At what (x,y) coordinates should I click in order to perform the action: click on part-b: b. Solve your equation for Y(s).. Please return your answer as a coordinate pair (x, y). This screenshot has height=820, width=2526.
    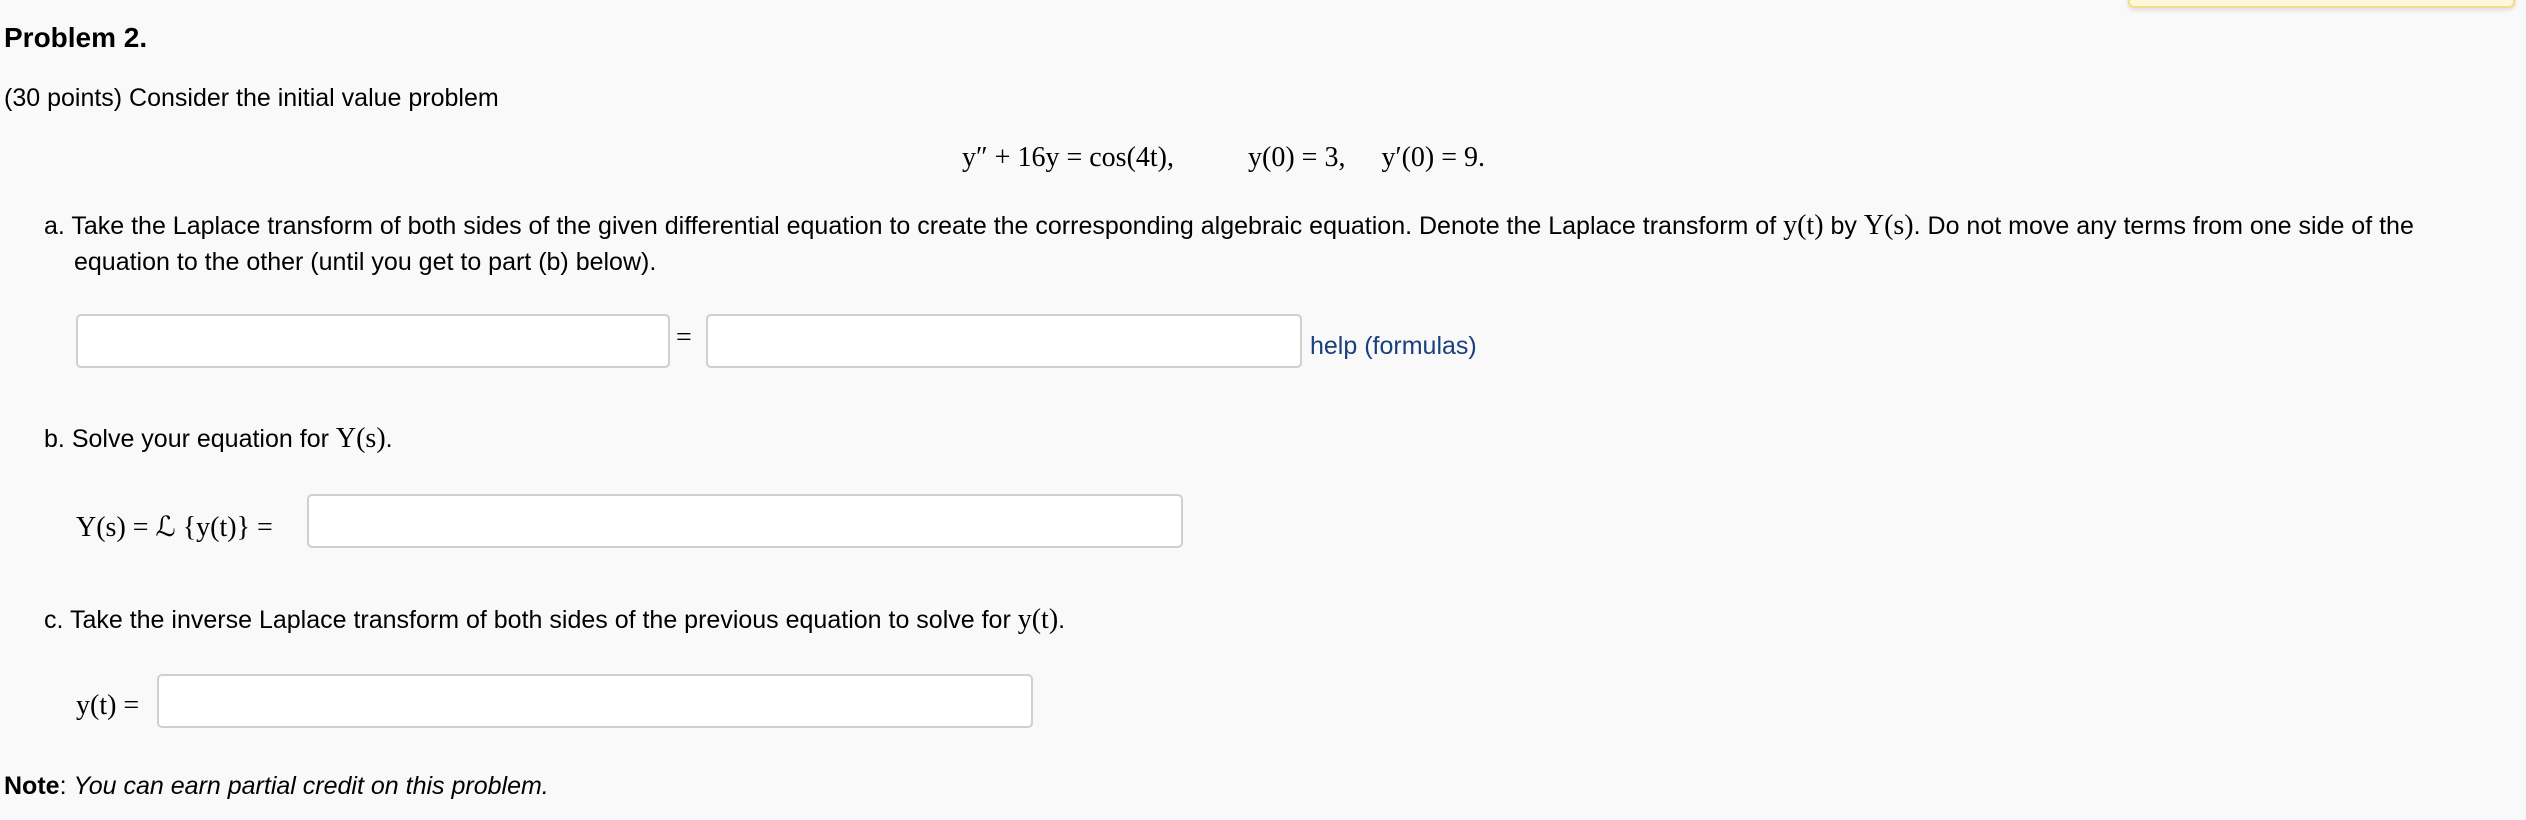
    Looking at the image, I should click on (218, 439).